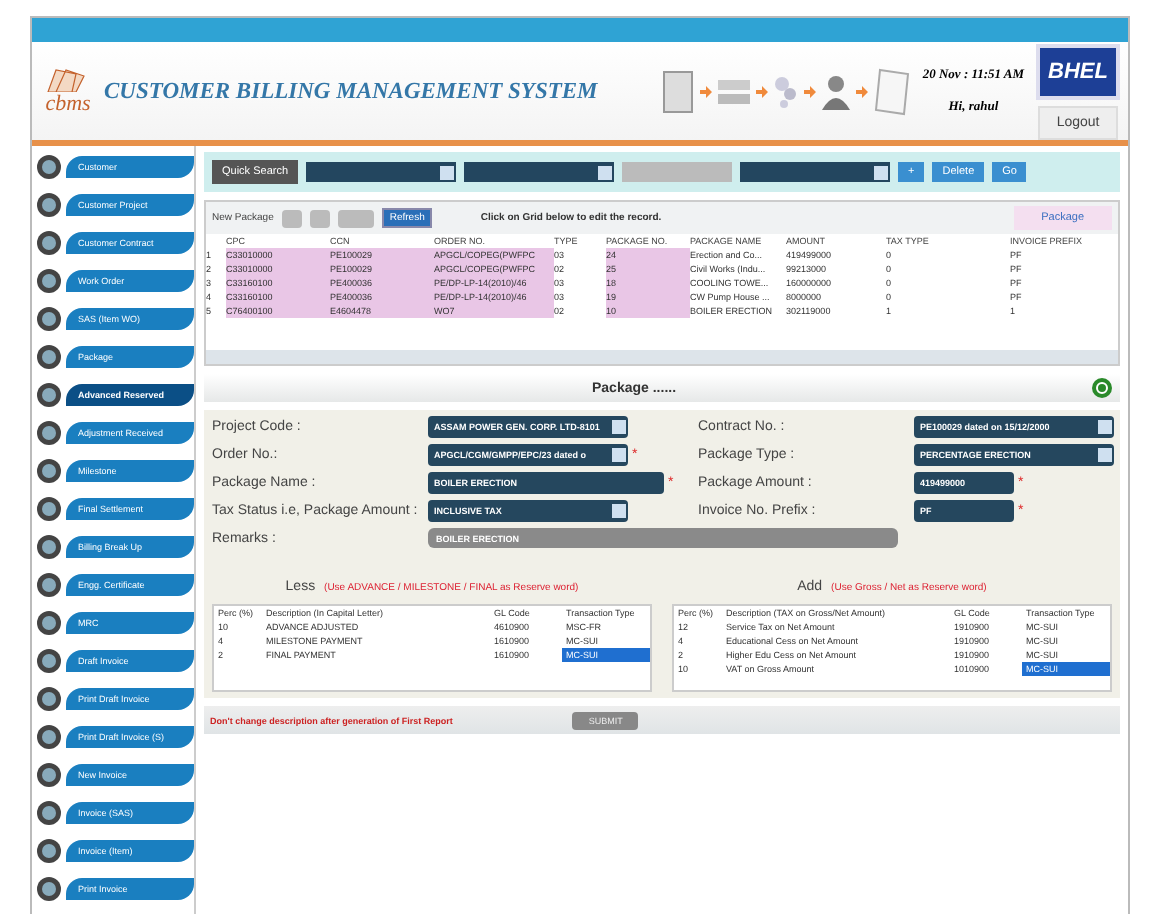 This screenshot has height=914, width=1150. I want to click on invoice-icon, so click(892, 91).